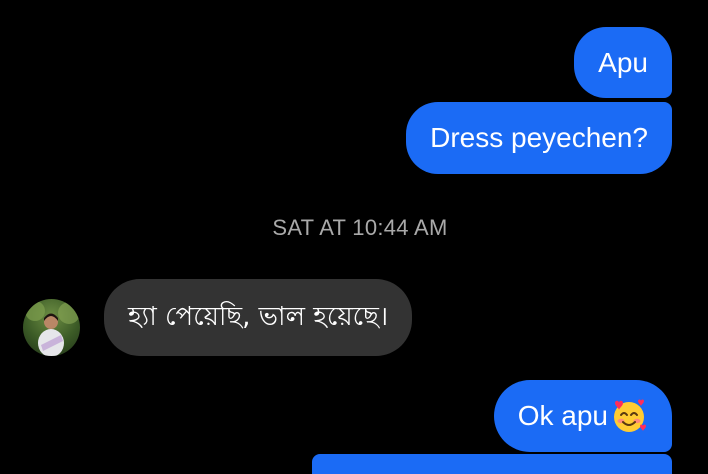  Describe the element at coordinates (360, 227) in the screenshot. I see `timestamp-divider: SAT AT 10:44 AM` at that location.